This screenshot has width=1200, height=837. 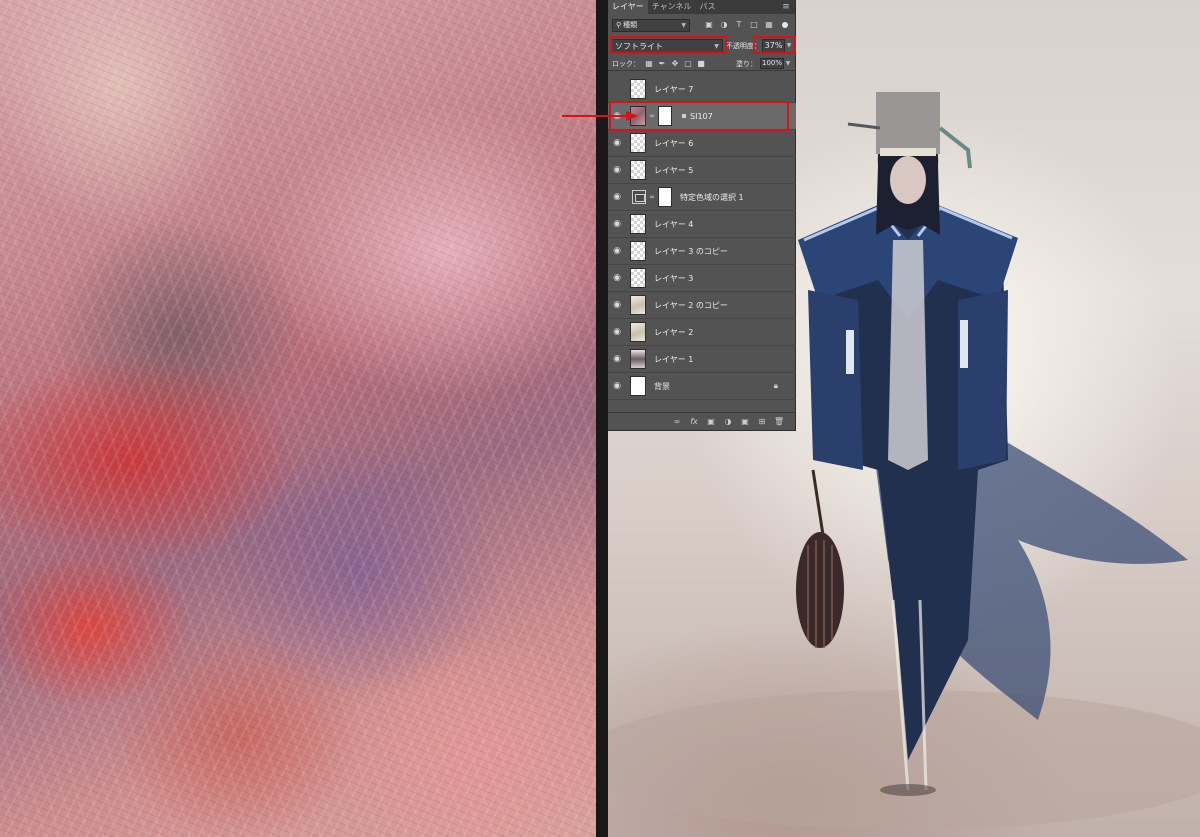 What do you see at coordinates (688, 64) in the screenshot?
I see `lock-artboard-icon: □` at bounding box center [688, 64].